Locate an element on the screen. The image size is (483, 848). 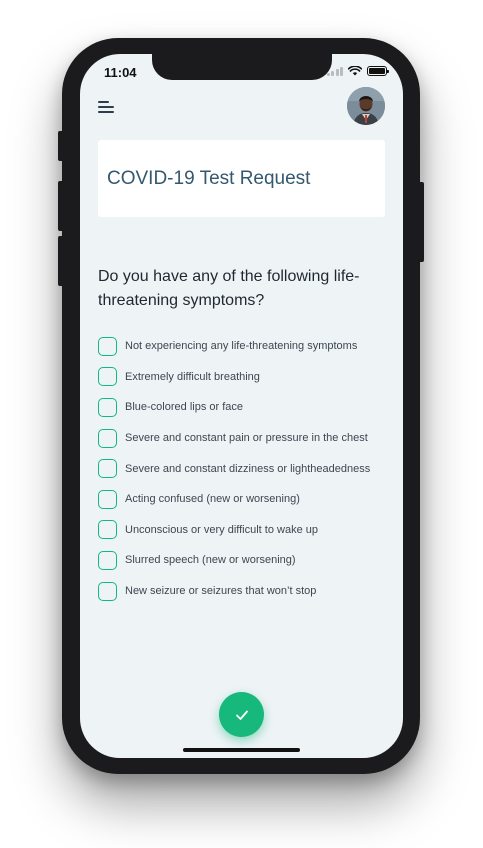
check-icon is located at coordinates (241, 715).